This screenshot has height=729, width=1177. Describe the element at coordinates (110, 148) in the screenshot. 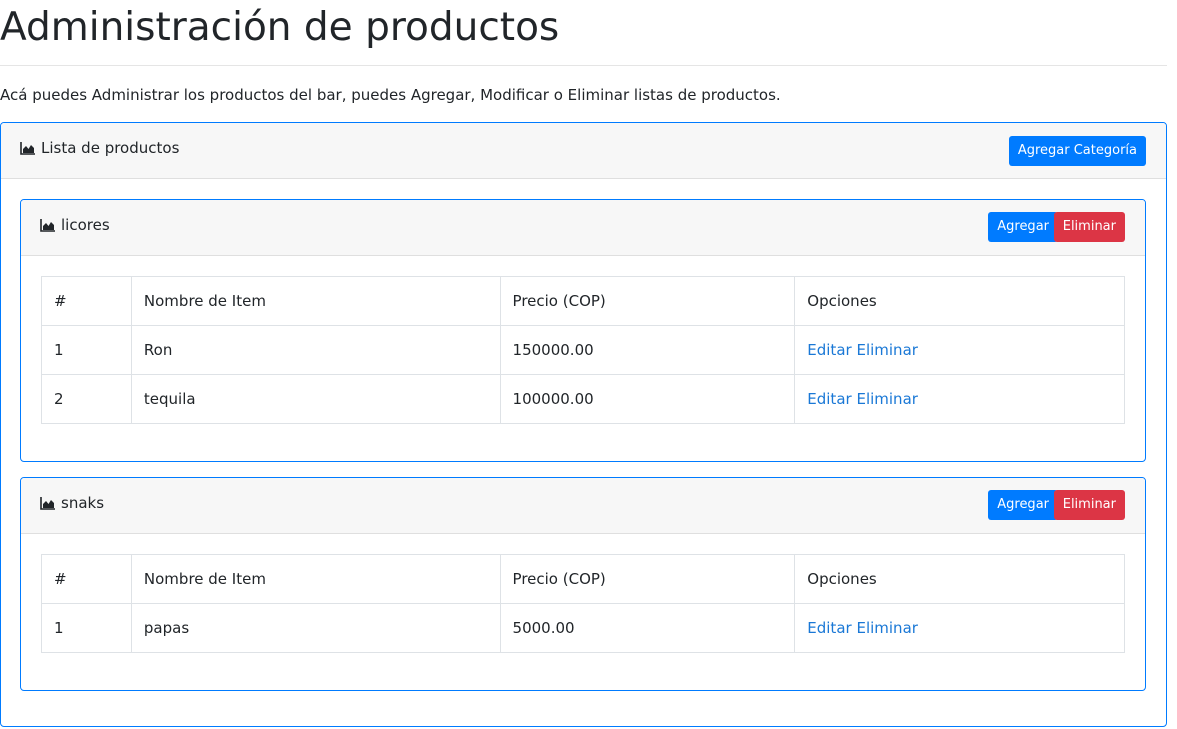

I see `product-list-title: Lista de productos` at that location.